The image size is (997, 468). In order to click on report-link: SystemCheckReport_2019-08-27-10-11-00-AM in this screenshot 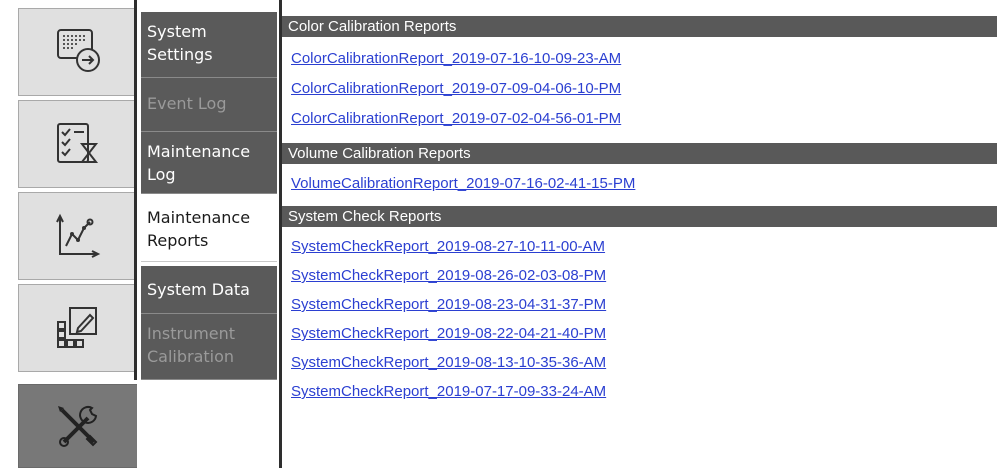, I will do `click(448, 247)`.